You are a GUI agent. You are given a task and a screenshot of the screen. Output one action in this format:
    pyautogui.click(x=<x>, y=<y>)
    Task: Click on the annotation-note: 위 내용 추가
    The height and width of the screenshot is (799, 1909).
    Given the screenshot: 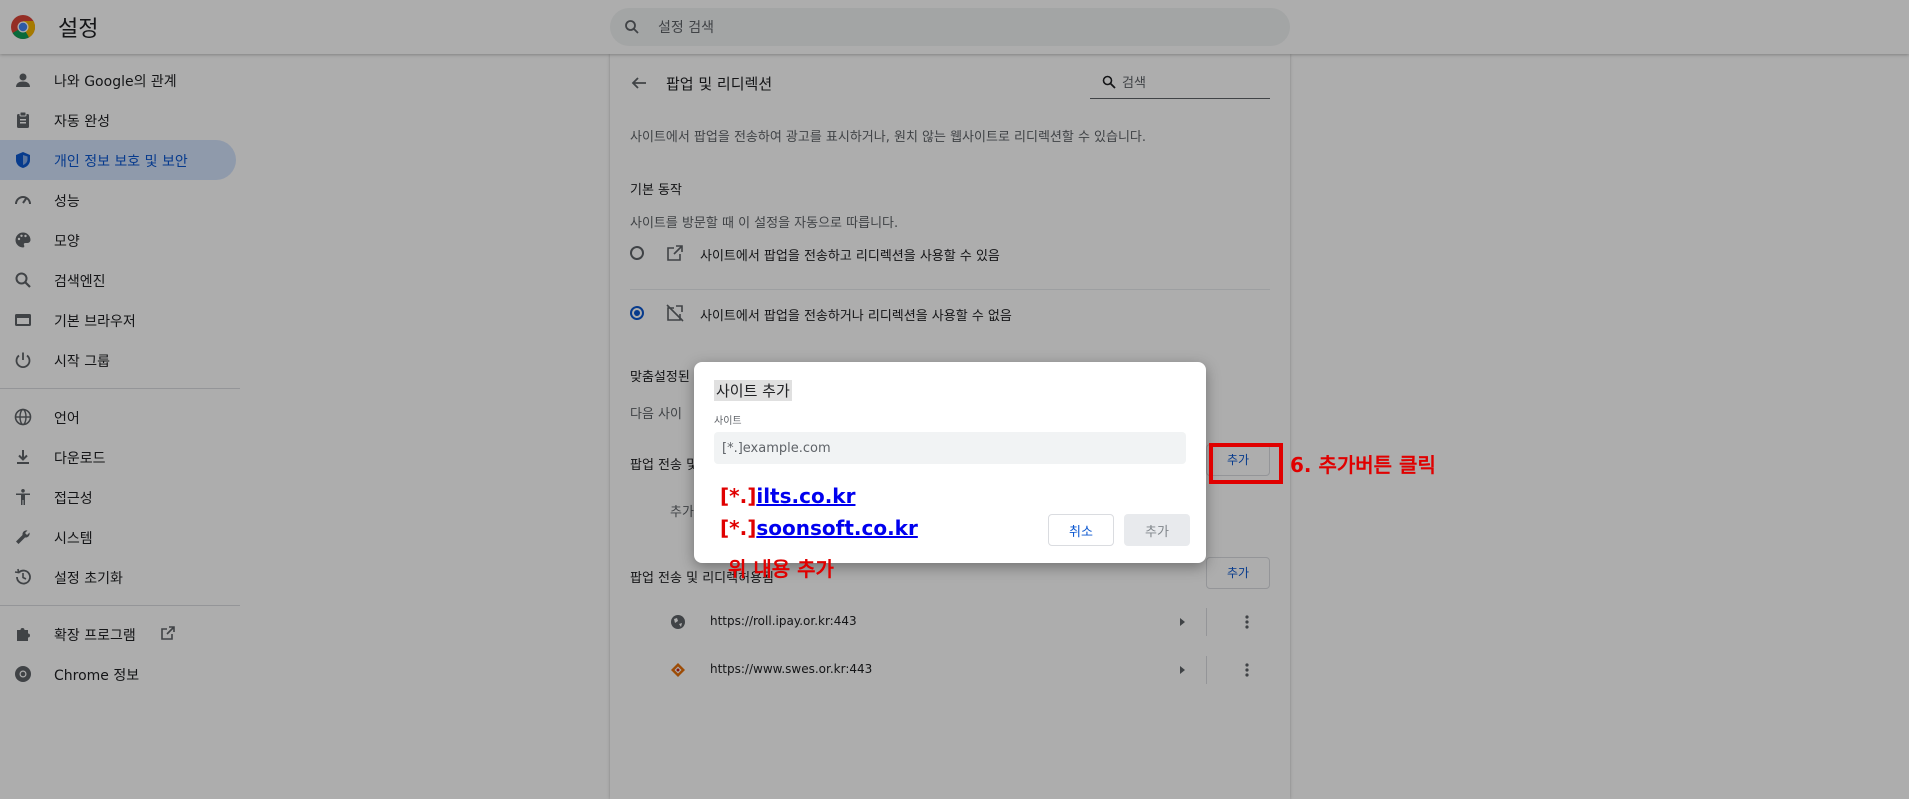 What is the action you would take?
    pyautogui.click(x=781, y=569)
    